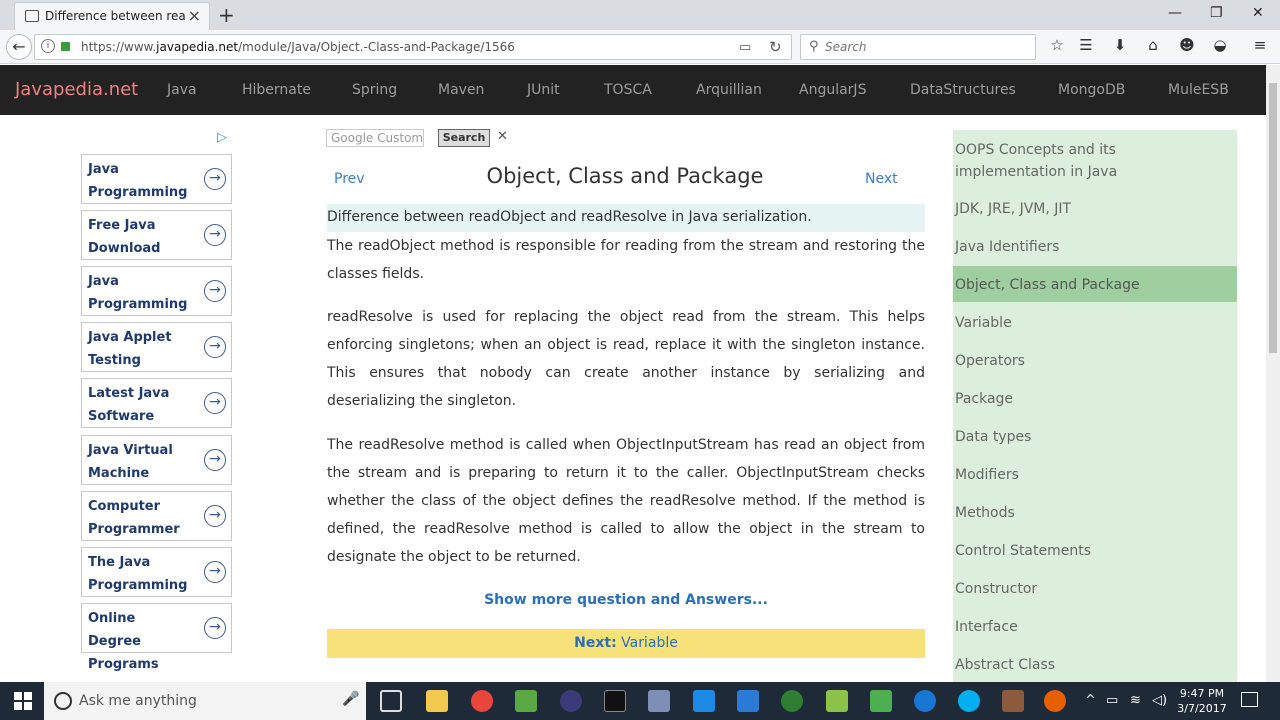  Describe the element at coordinates (134, 518) in the screenshot. I see `ad-label: Computer Programmer` at that location.